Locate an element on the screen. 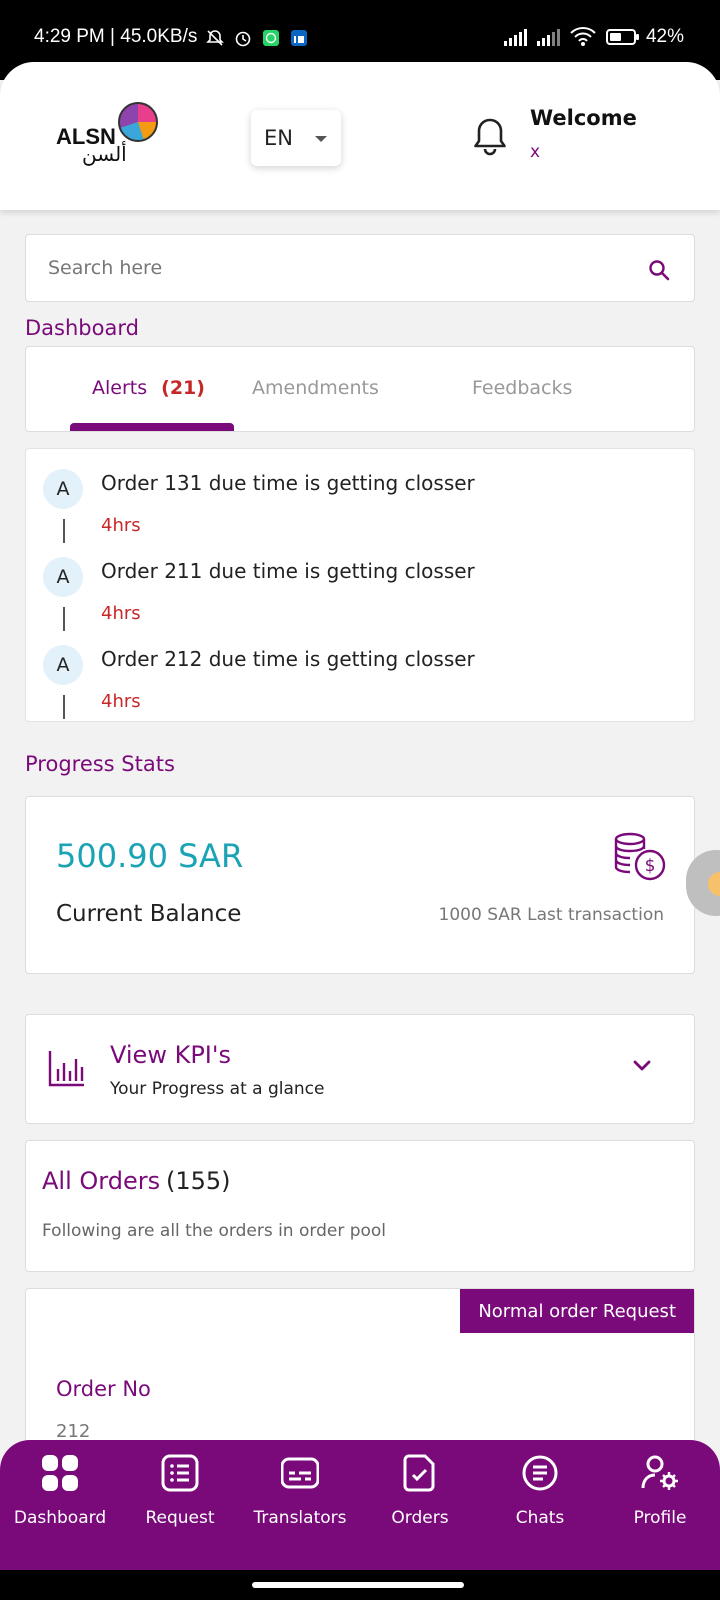 The image size is (720, 1600). whatsapp-icon is located at coordinates (271, 38).